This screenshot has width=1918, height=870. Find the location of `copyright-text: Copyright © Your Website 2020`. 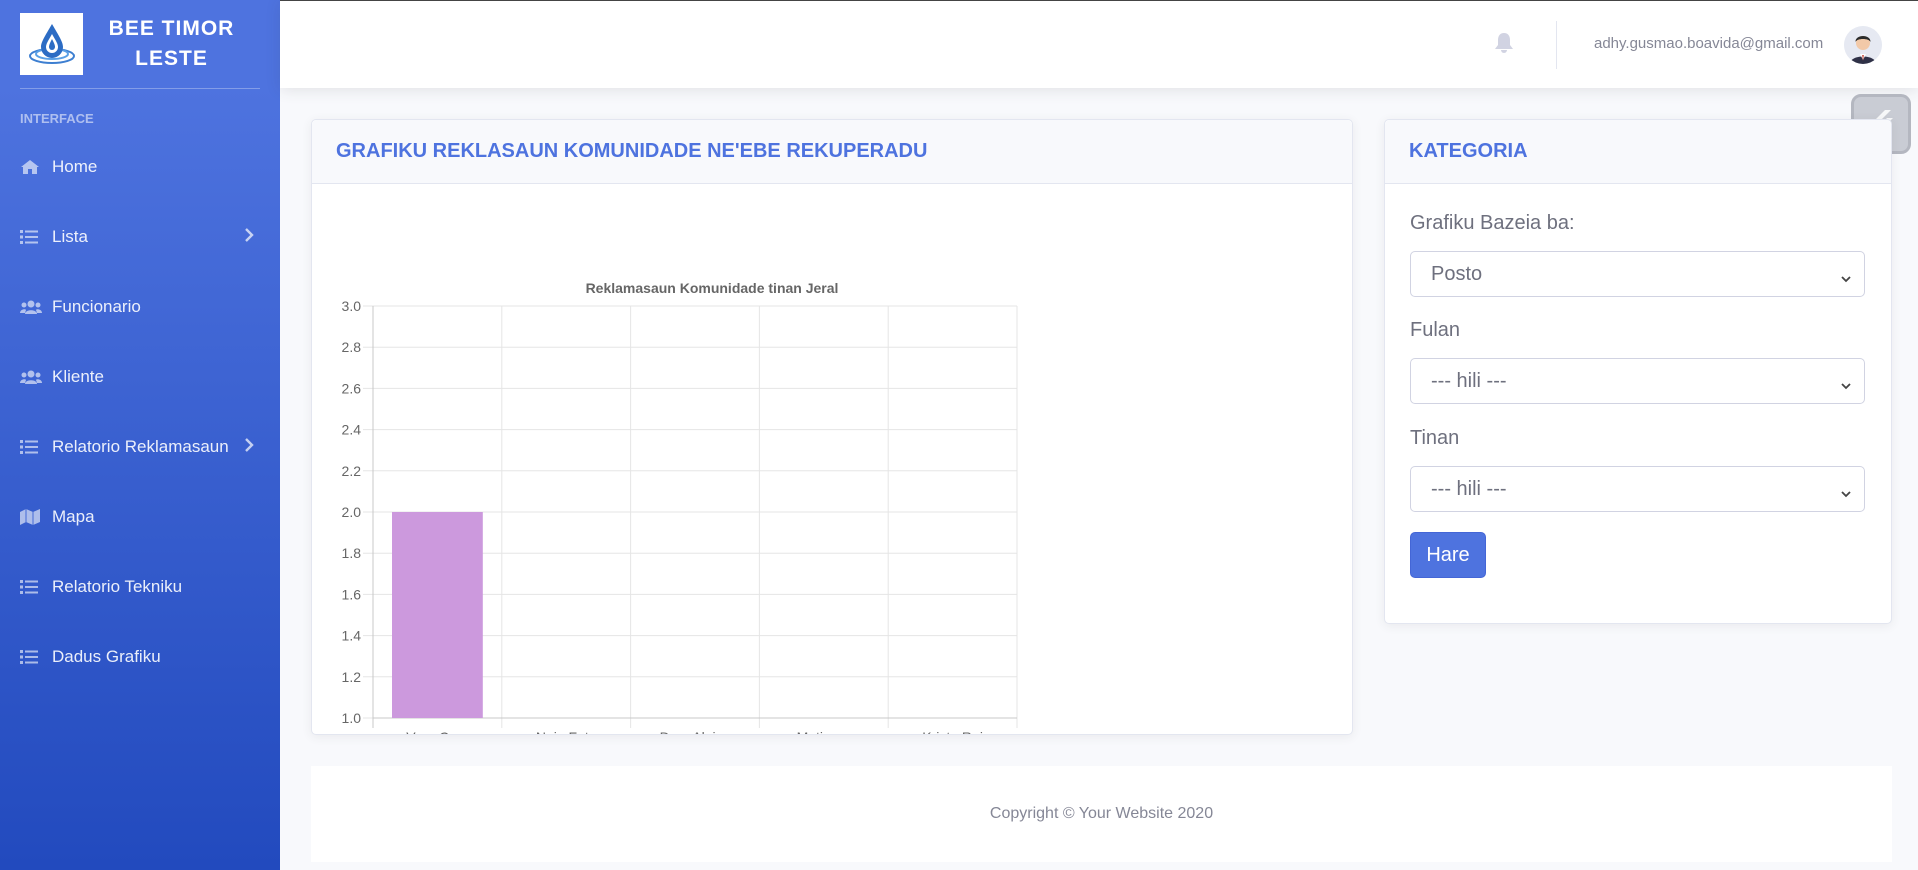

copyright-text: Copyright © Your Website 2020 is located at coordinates (1101, 813).